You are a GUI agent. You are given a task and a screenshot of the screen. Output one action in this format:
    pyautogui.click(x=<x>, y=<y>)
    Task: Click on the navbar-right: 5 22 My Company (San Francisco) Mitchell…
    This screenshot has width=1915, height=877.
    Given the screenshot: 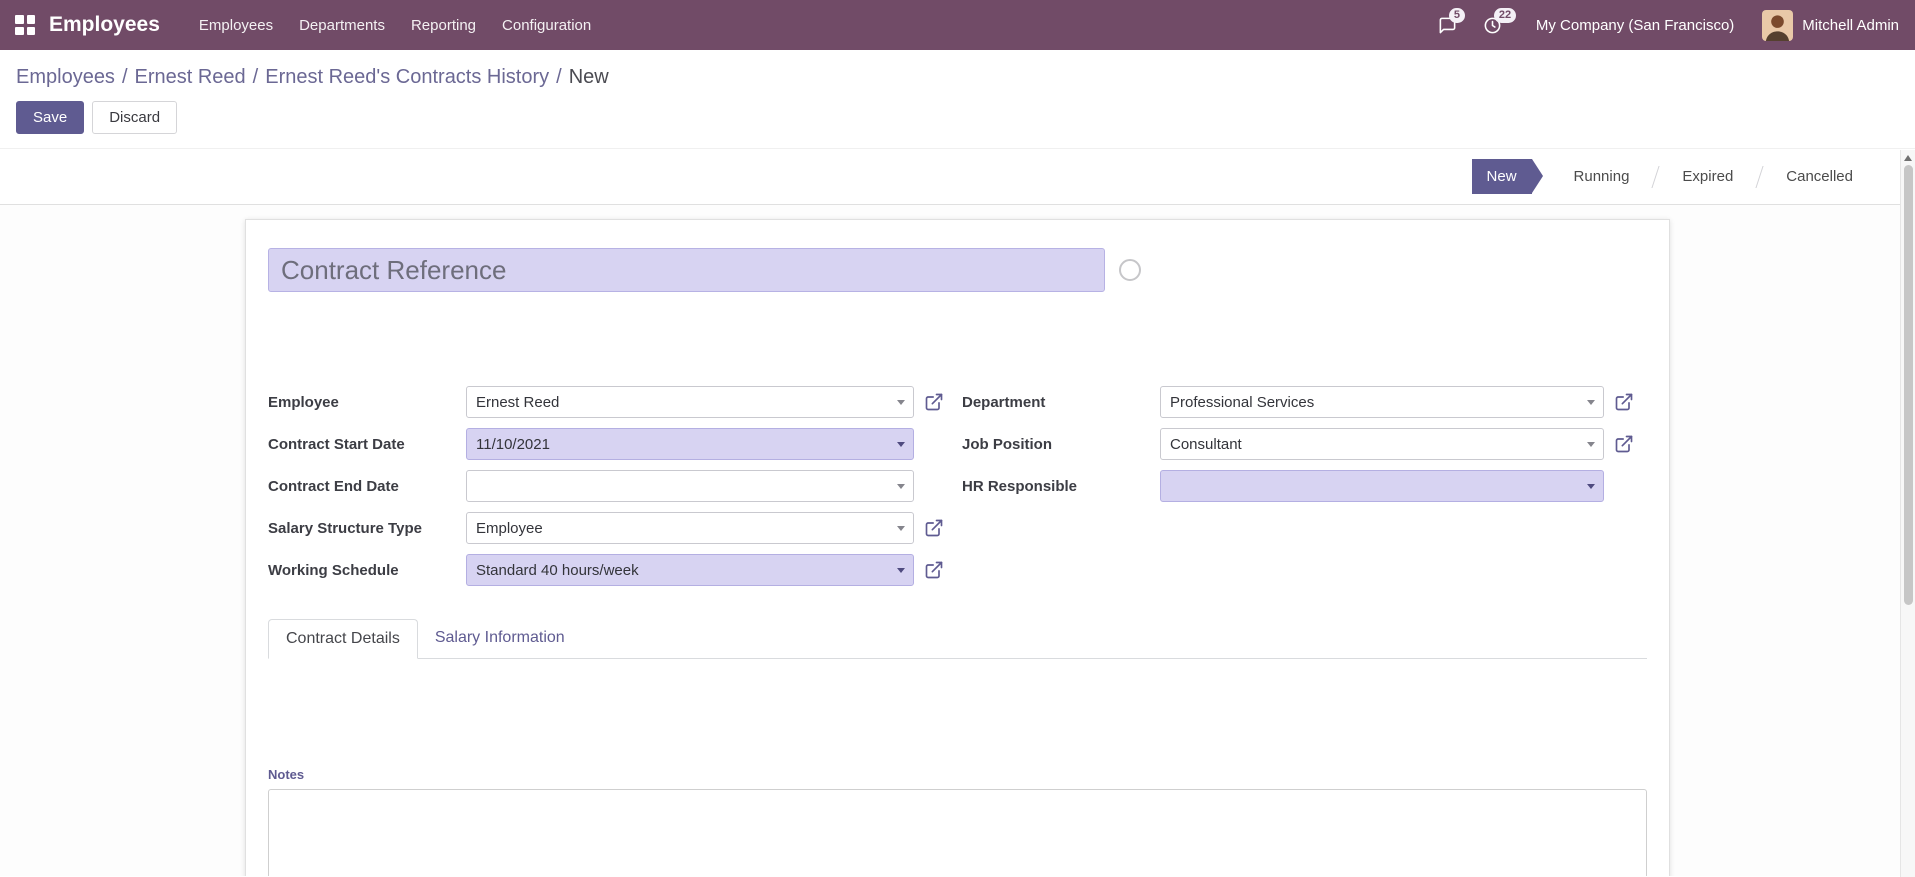 What is the action you would take?
    pyautogui.click(x=1655, y=24)
    